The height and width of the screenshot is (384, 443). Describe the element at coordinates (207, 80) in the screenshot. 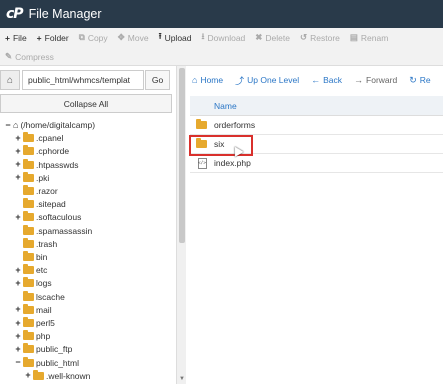

I see `home-button: ⌂ Home` at that location.